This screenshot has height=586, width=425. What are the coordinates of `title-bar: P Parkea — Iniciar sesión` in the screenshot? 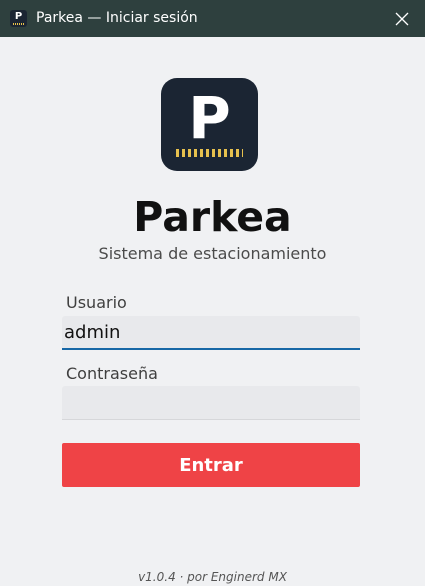 It's located at (212, 18).